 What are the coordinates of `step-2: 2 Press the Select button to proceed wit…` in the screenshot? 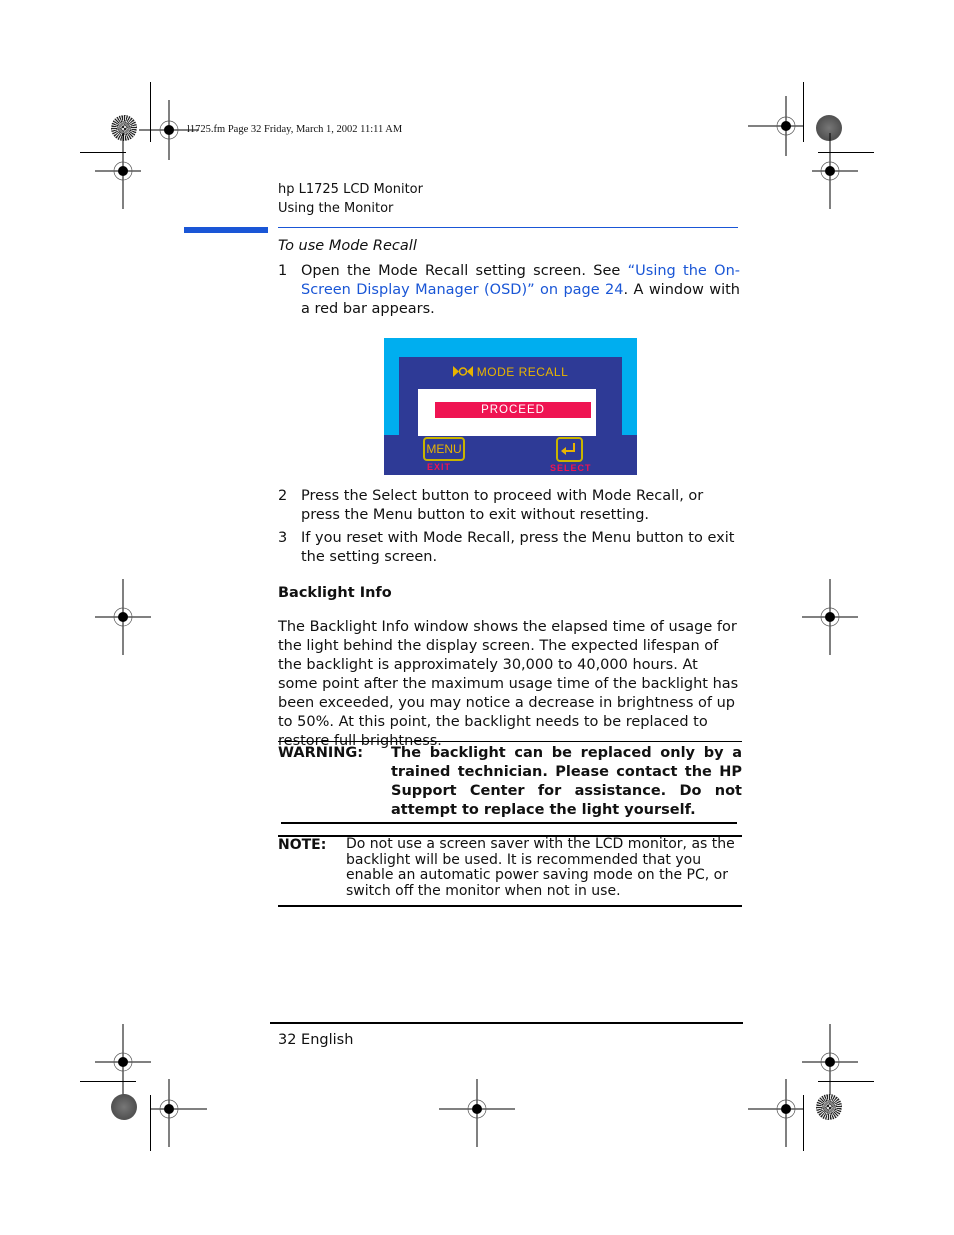 It's located at (509, 506).